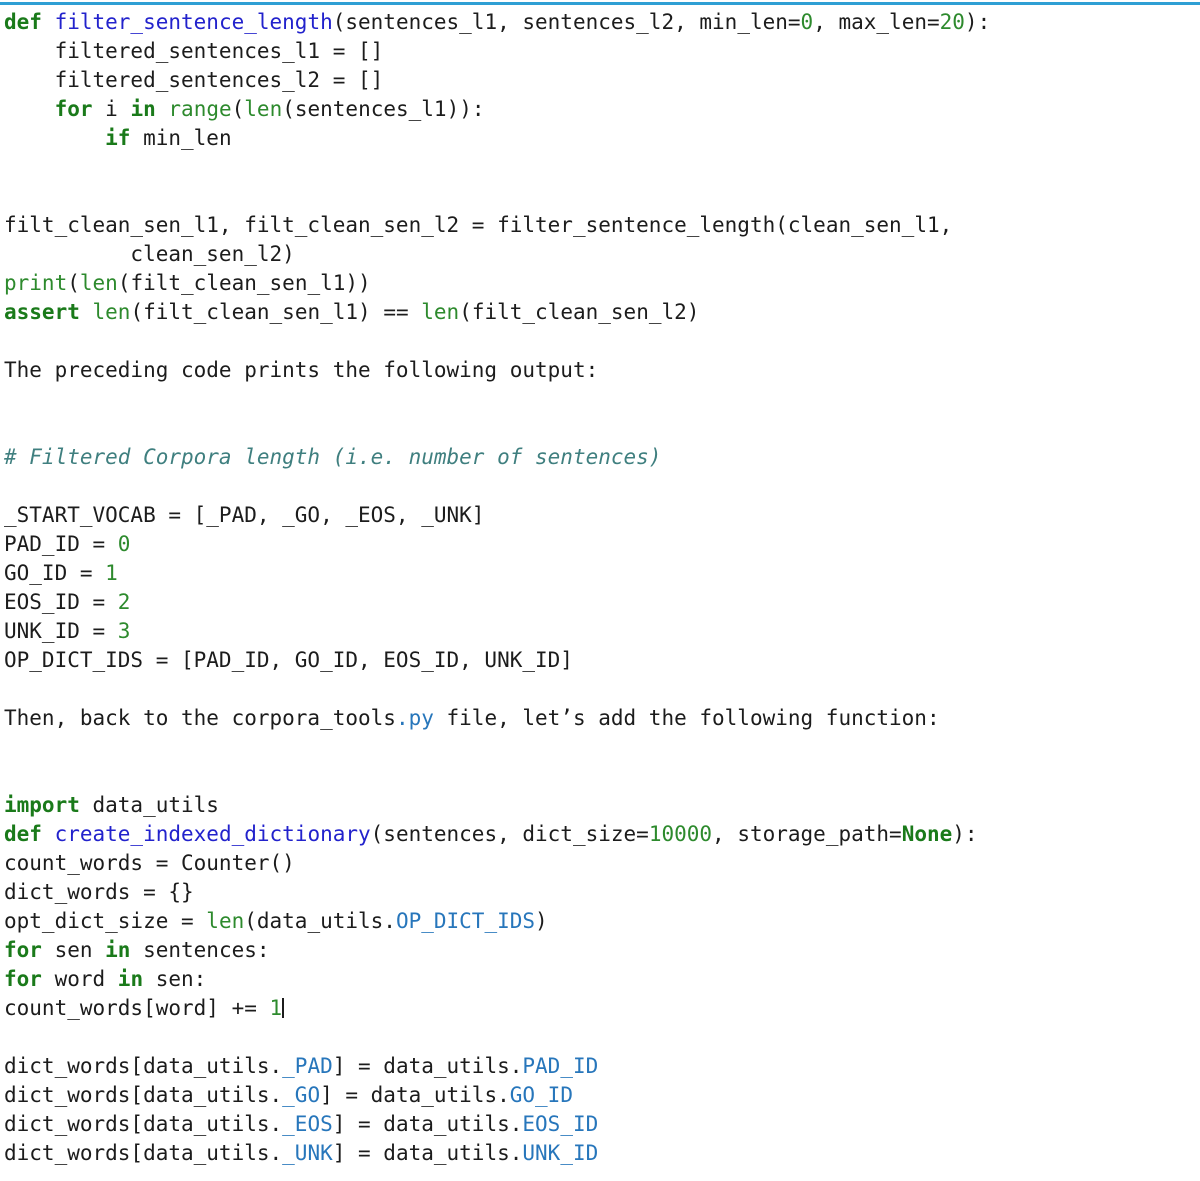 This screenshot has height=1181, width=1200. I want to click on module-name-data-utils: data_utils, so click(149, 805).